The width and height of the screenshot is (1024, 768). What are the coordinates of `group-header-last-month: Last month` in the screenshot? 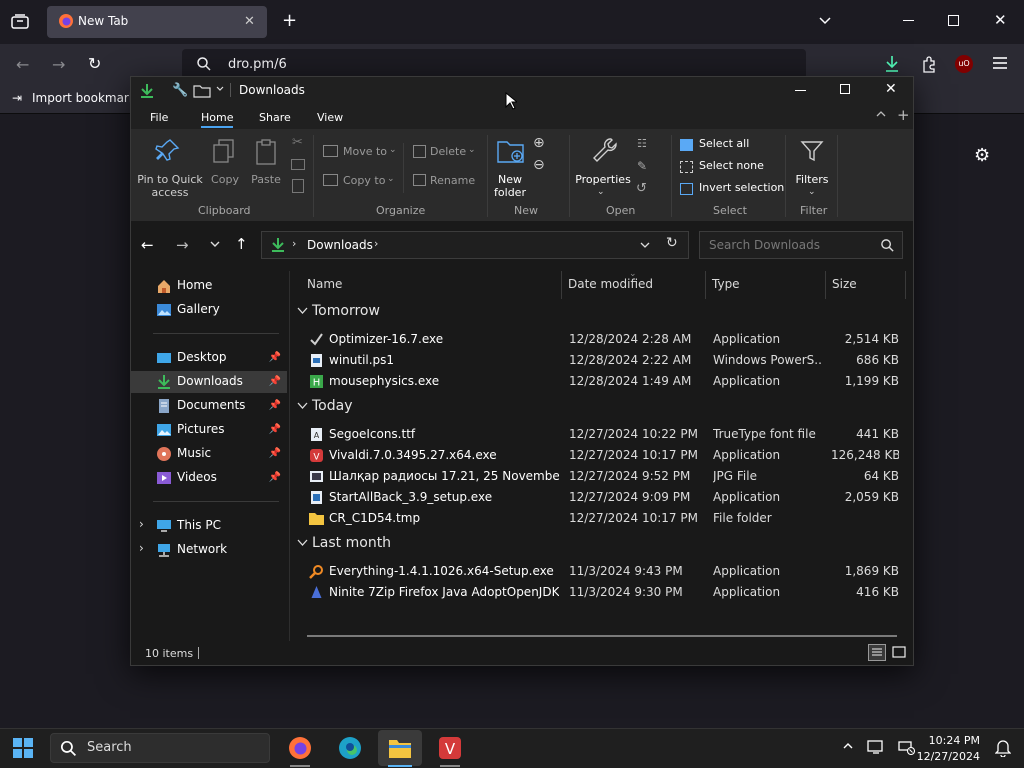 It's located at (351, 543).